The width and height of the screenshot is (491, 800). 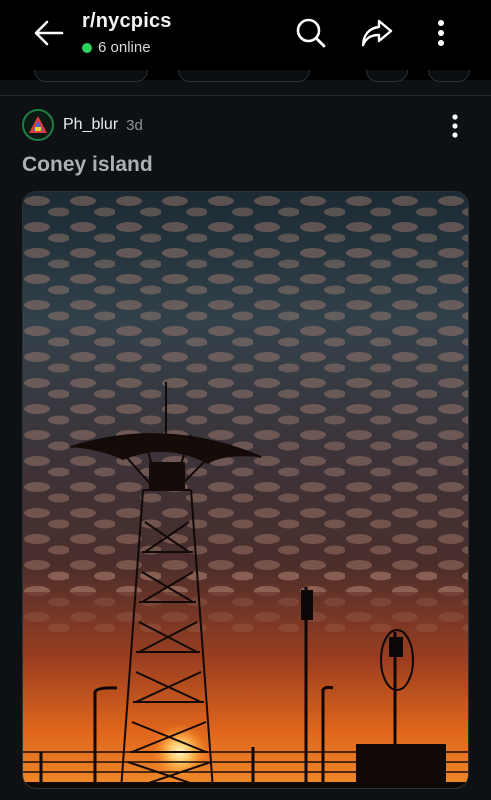 I want to click on post-overflow-button, so click(x=455, y=126).